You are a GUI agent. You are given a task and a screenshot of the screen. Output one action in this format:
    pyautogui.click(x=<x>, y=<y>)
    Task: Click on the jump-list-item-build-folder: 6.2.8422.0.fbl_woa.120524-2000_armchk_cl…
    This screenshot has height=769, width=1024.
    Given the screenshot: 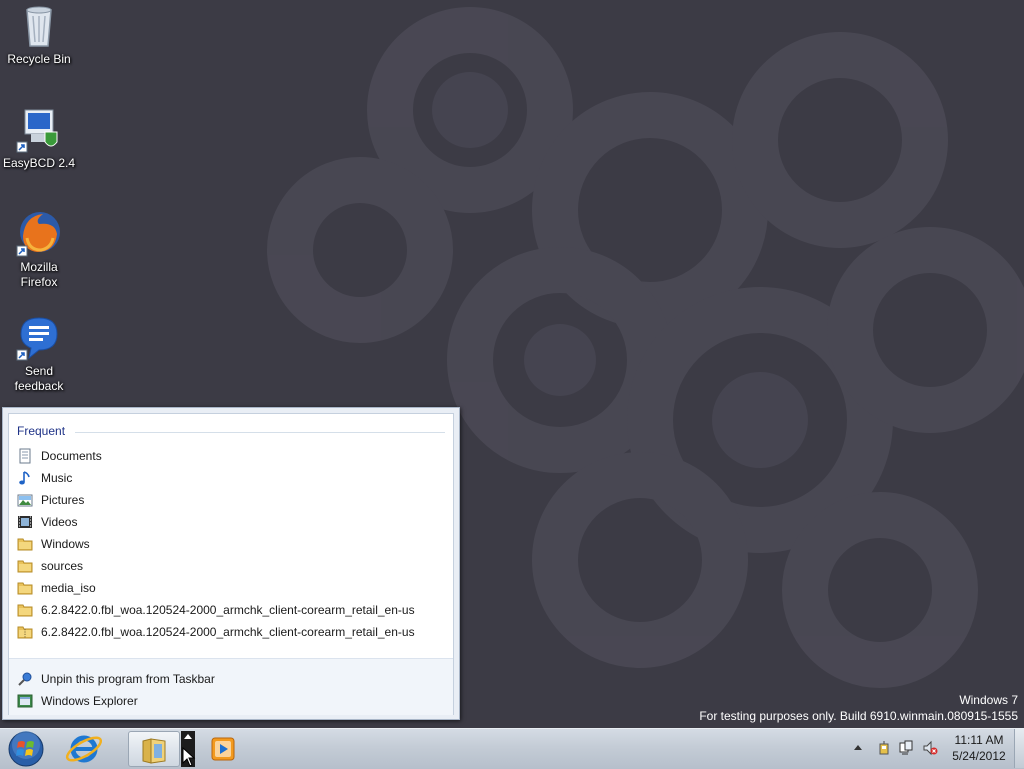 What is the action you would take?
    pyautogui.click(x=231, y=610)
    